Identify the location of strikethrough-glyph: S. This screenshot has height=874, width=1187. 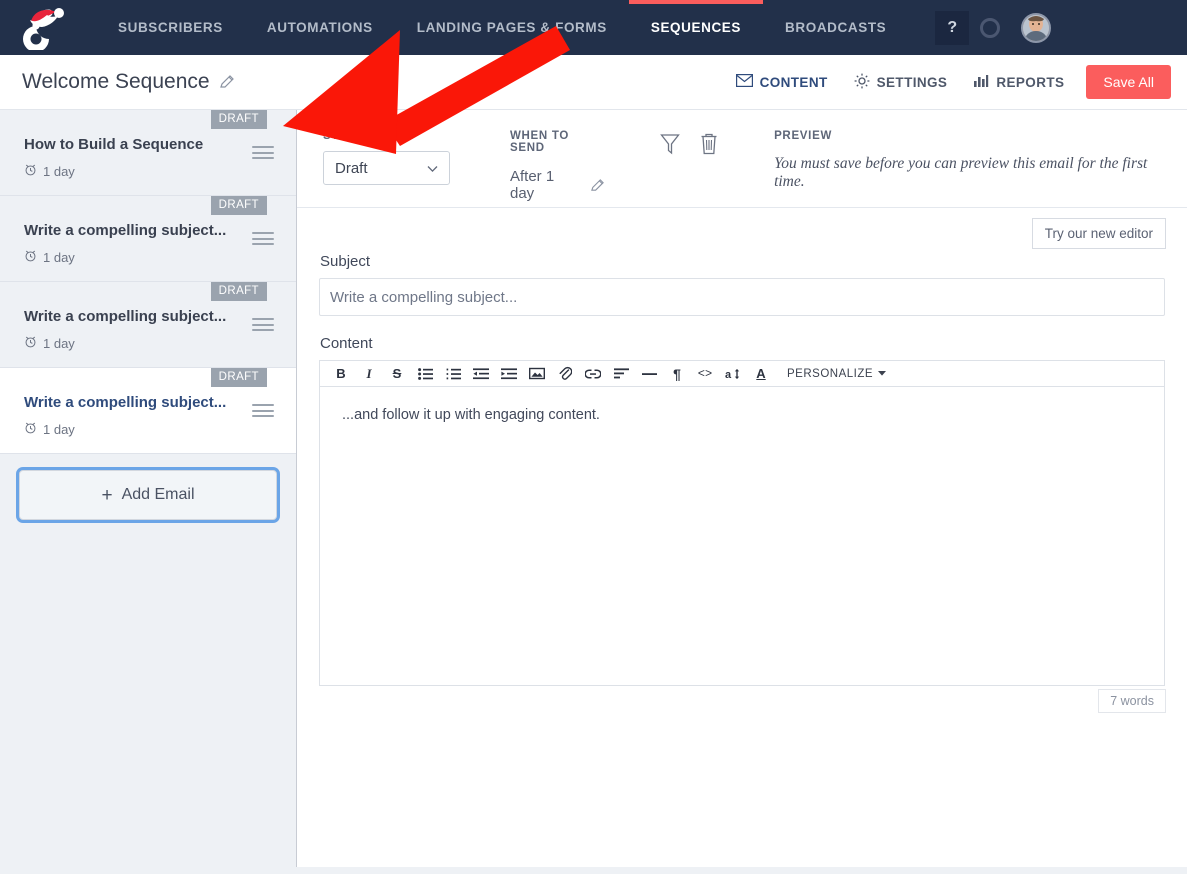
(397, 373).